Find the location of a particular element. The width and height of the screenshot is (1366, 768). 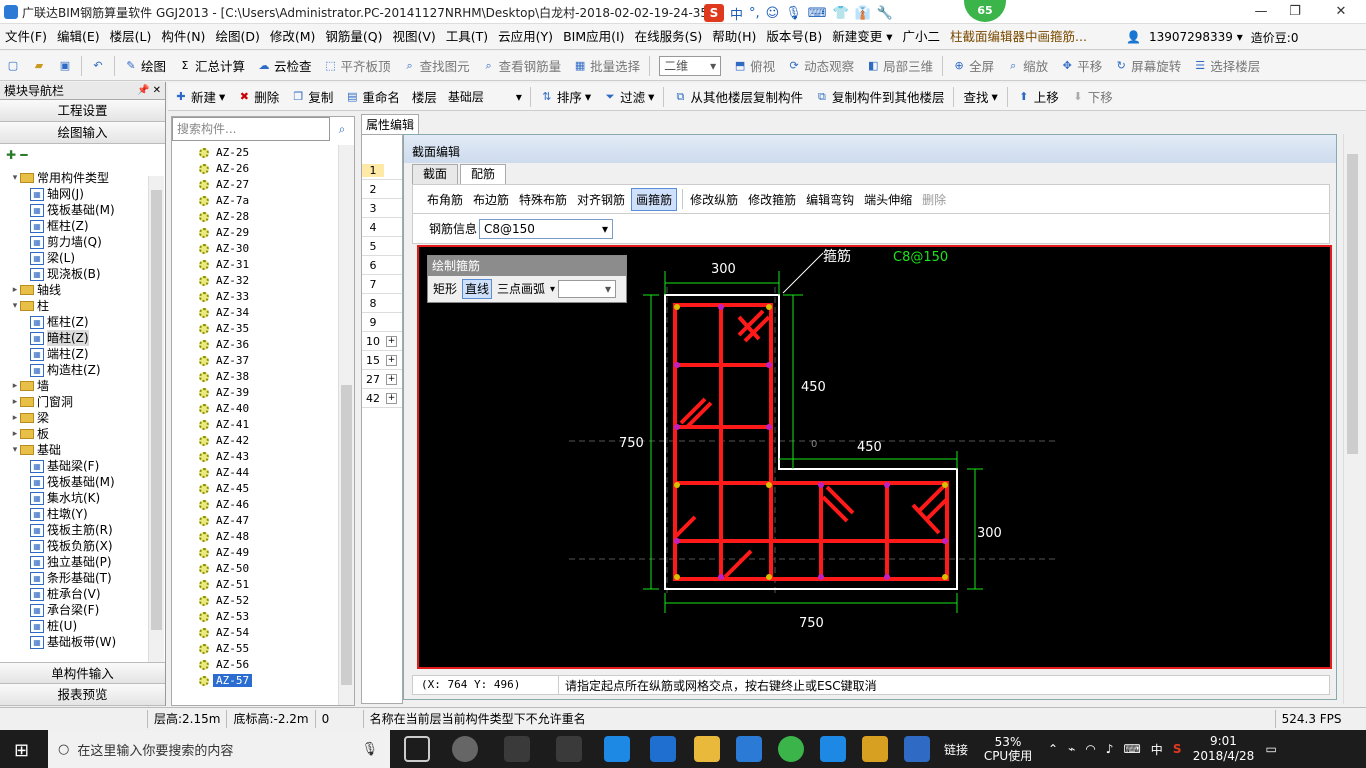

grid-row: 2 is located at coordinates (382, 189).